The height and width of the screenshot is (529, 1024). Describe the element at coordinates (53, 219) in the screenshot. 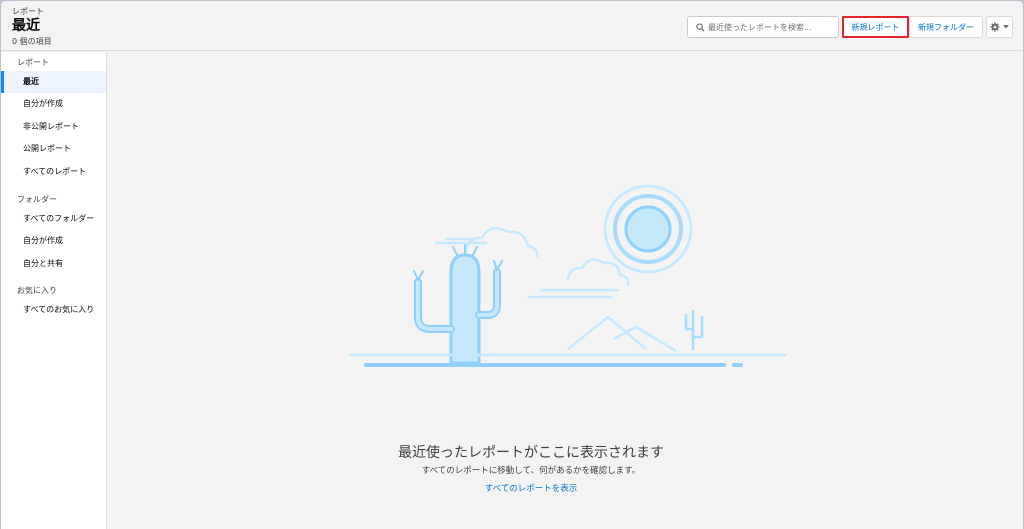

I see `sidebar-item-all-folders: すべてのフォルダー` at that location.